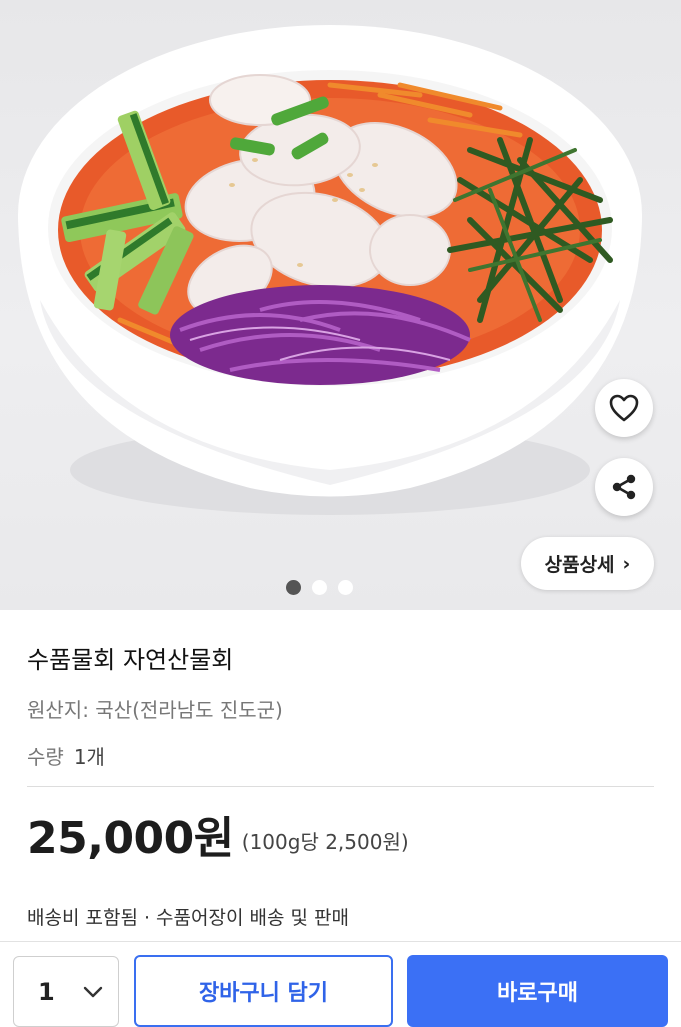  I want to click on wishlist-button, so click(624, 408).